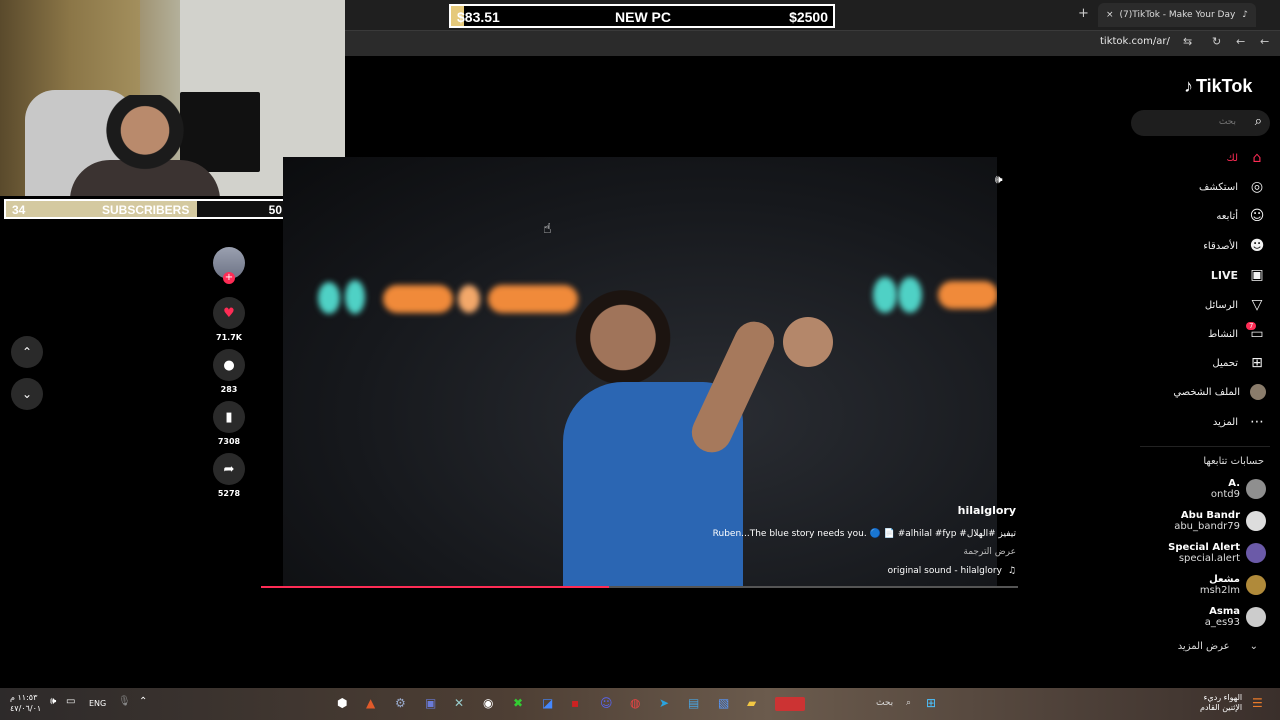  I want to click on xbox-icon: ✖, so click(518, 703).